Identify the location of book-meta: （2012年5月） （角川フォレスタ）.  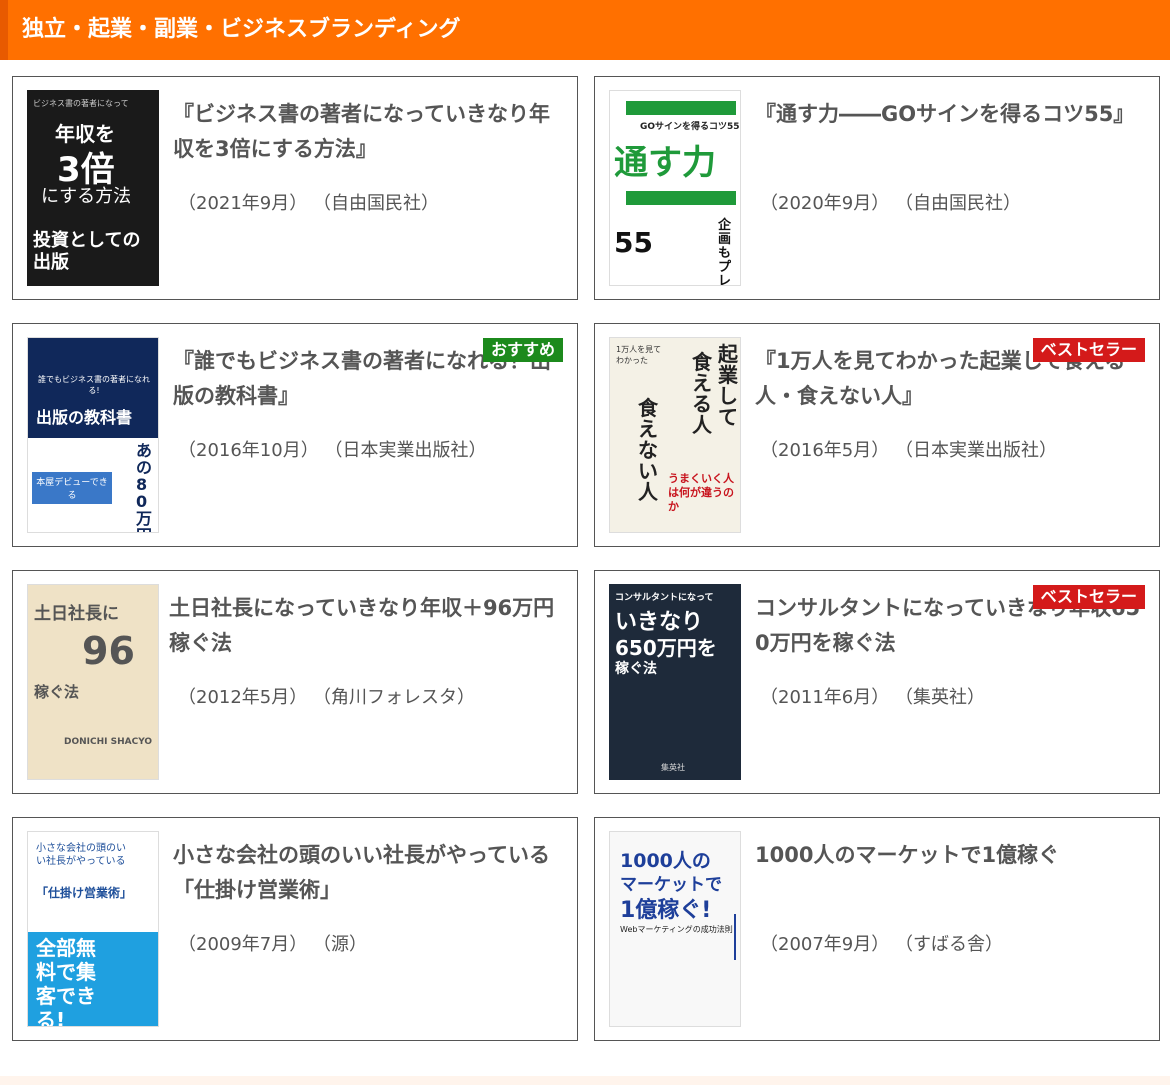
(326, 697).